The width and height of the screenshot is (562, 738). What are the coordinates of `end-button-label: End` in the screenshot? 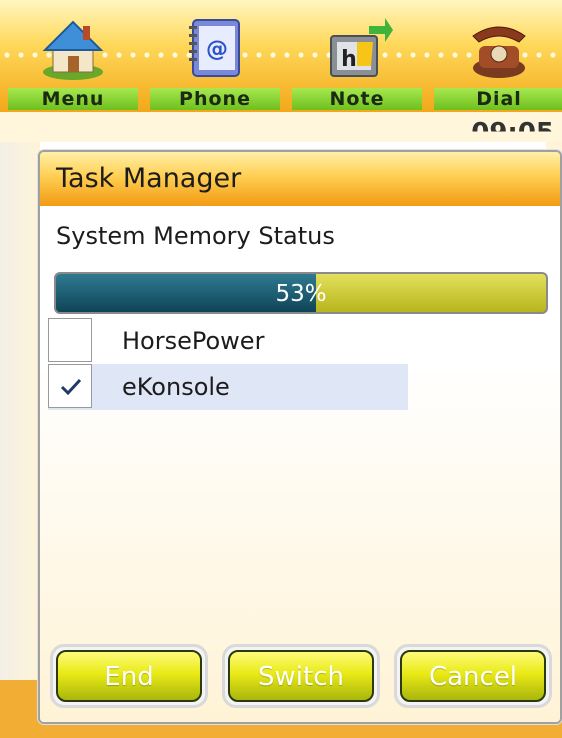 It's located at (129, 676).